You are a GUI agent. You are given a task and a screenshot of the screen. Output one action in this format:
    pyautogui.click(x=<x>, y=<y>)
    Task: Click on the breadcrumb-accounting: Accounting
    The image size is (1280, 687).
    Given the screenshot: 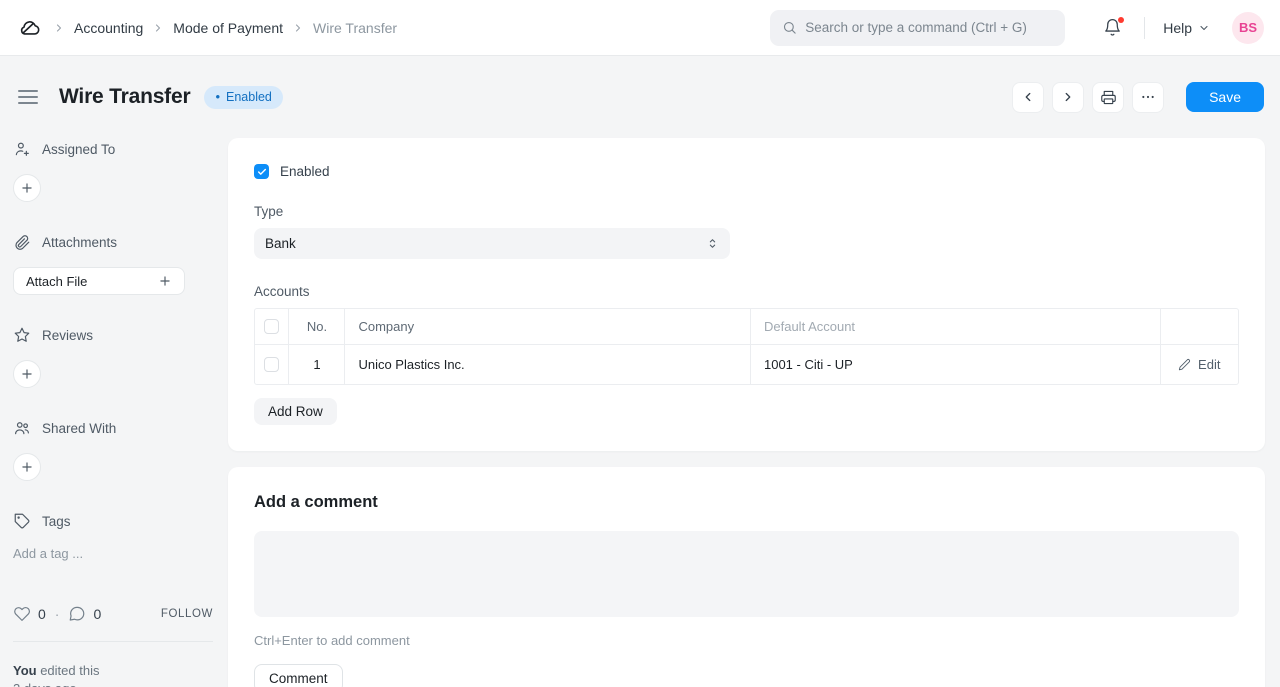 What is the action you would take?
    pyautogui.click(x=108, y=28)
    